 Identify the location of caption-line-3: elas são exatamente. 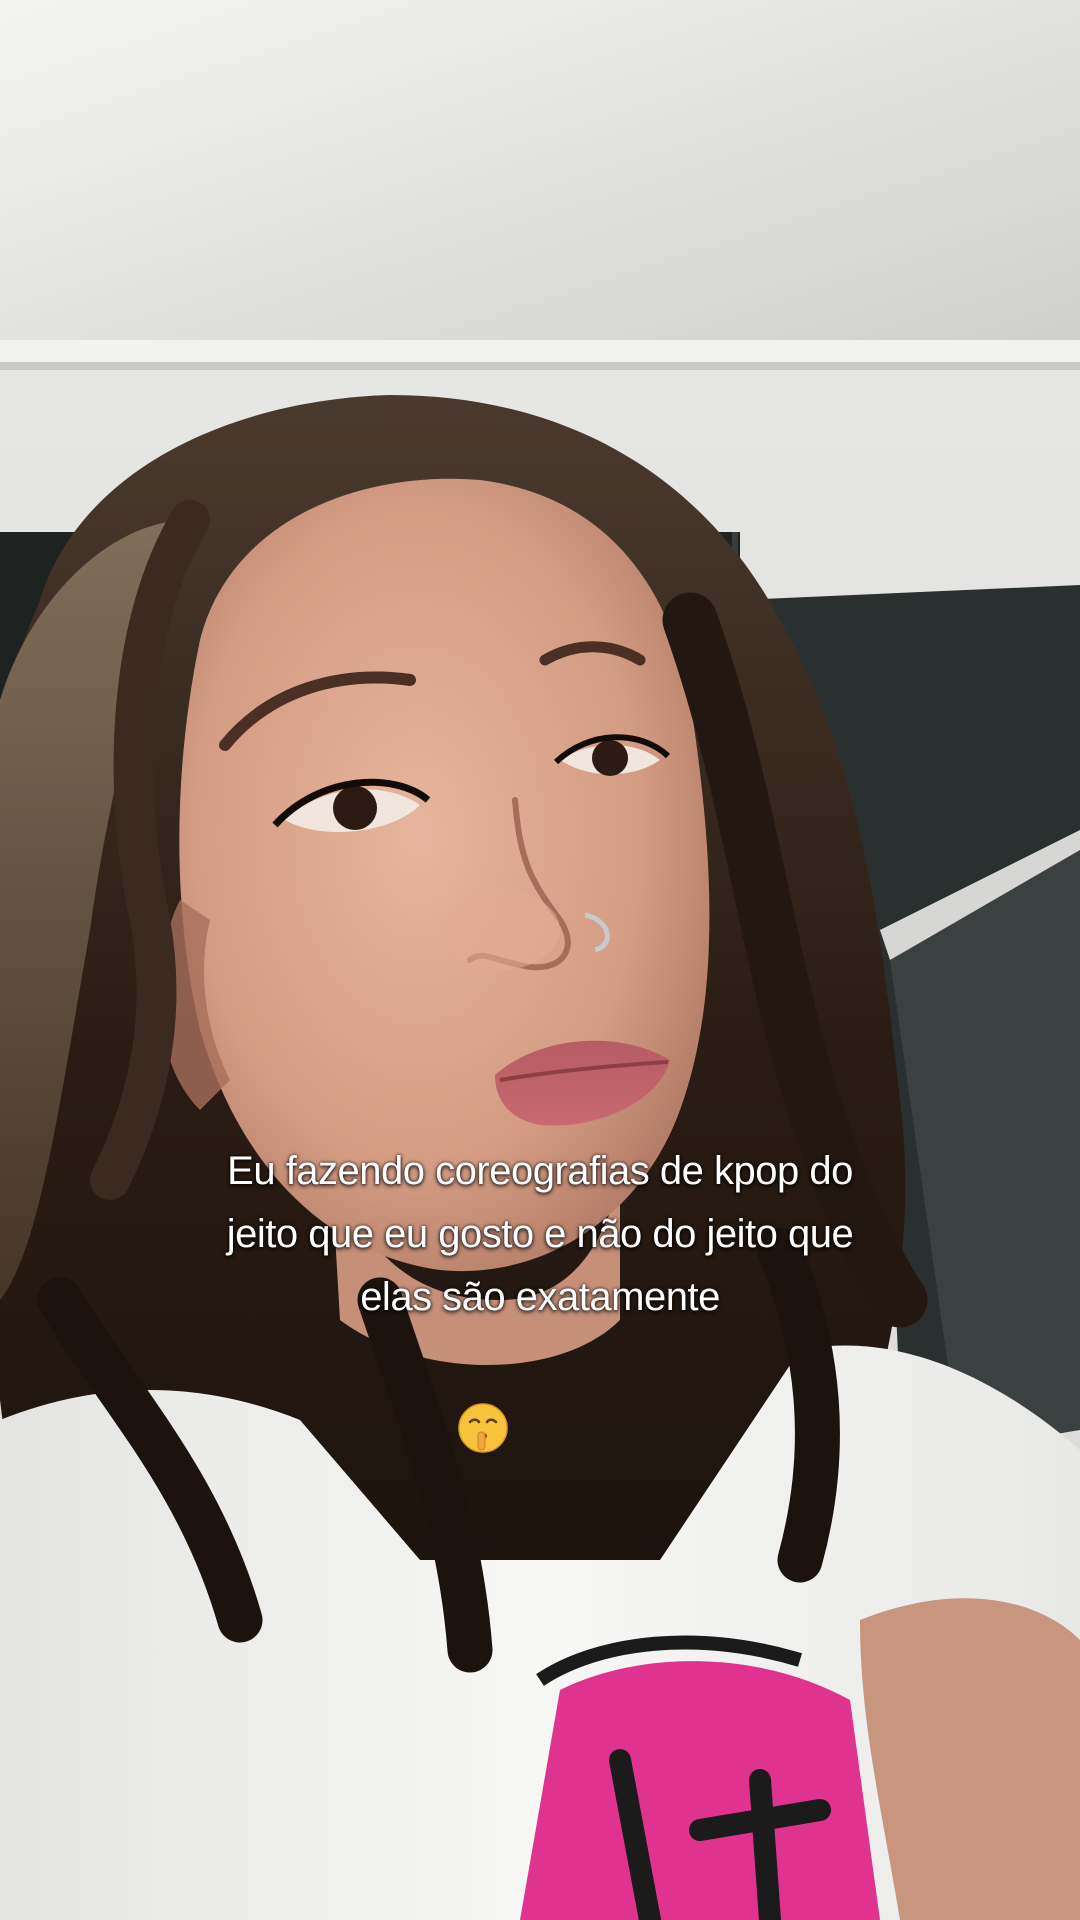
(540, 1297).